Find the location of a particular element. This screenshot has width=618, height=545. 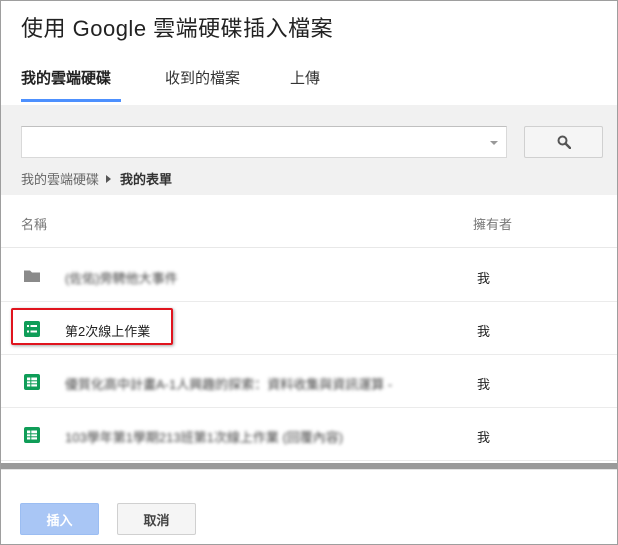

tab-upload: 上傳 is located at coordinates (305, 77).